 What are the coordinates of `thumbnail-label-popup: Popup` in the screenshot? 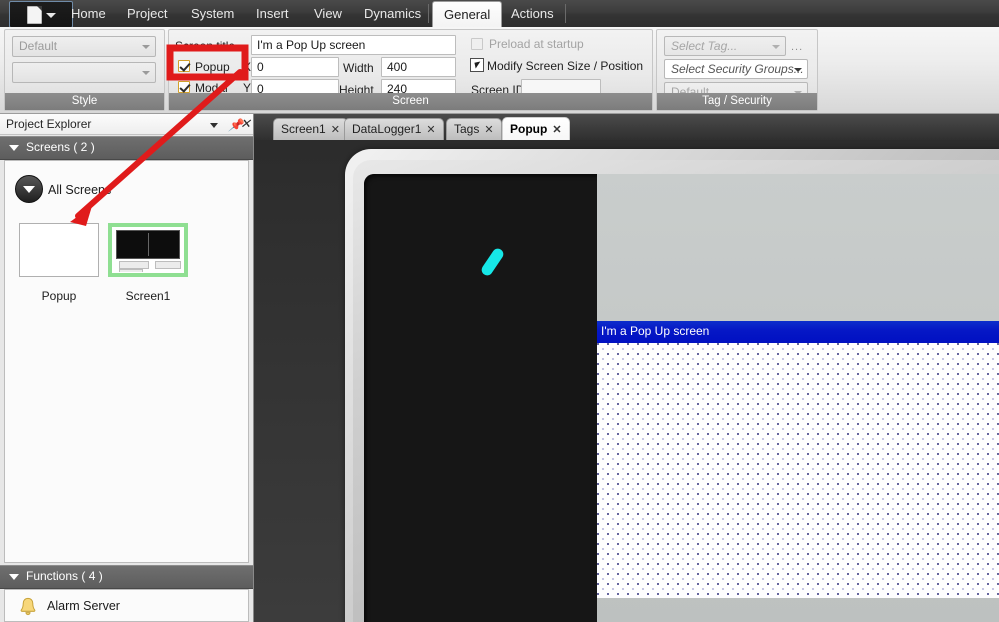 It's located at (59, 296).